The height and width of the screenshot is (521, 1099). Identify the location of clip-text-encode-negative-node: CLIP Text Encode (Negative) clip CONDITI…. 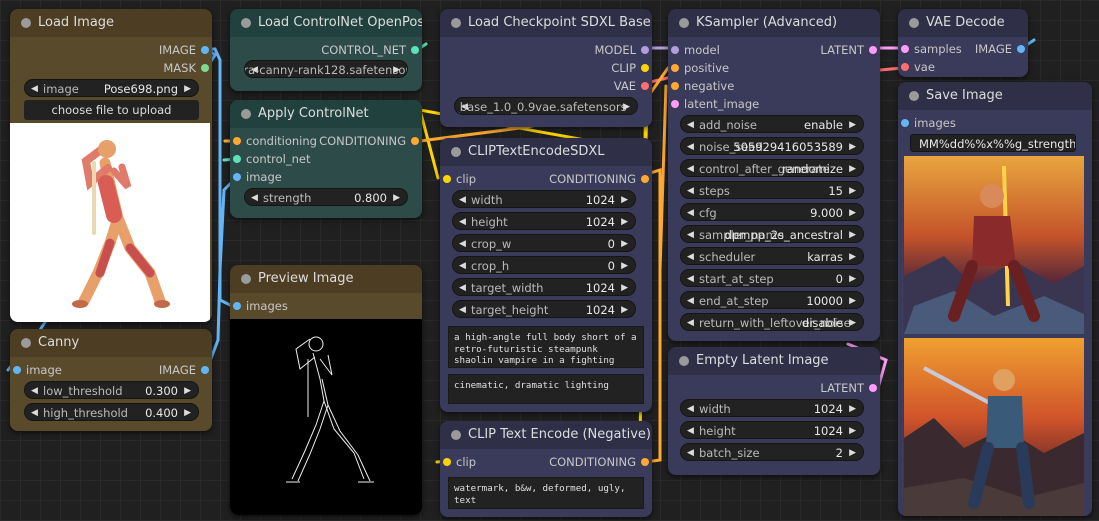
(546, 469).